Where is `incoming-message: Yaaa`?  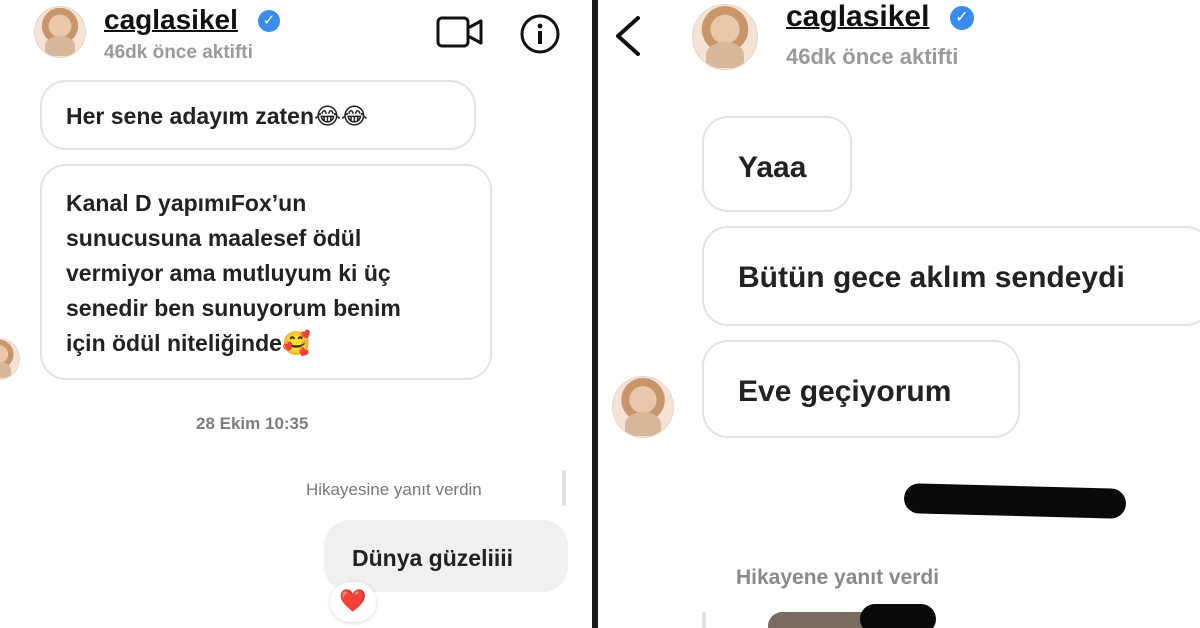
incoming-message: Yaaa is located at coordinates (777, 164).